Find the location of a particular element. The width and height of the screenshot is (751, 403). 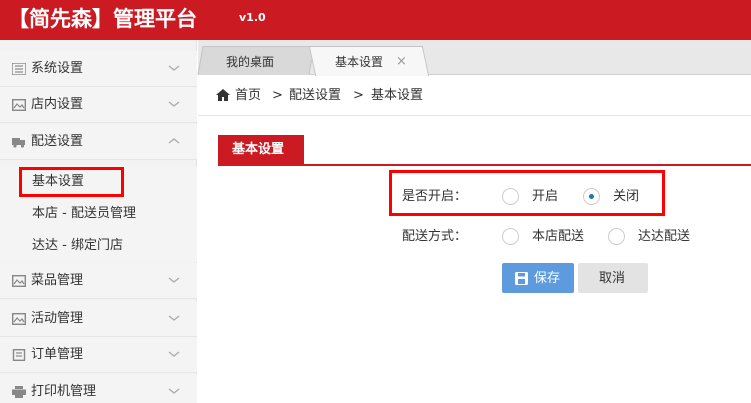

sidebar-item-delivery-settings: 配送设置 is located at coordinates (98, 142).